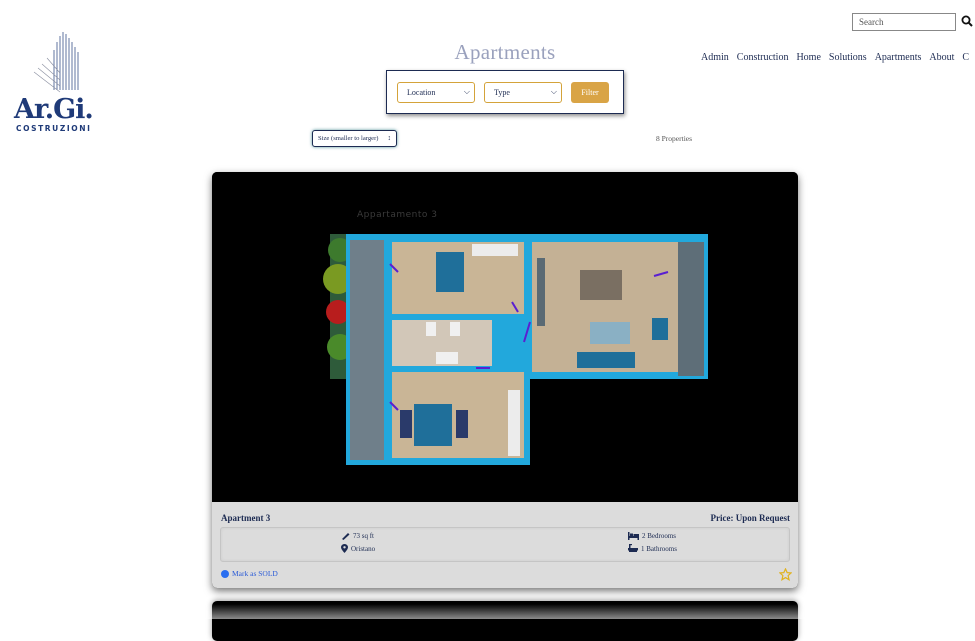  What do you see at coordinates (54, 128) in the screenshot?
I see `brand-tagline: COSTRUZIONI` at bounding box center [54, 128].